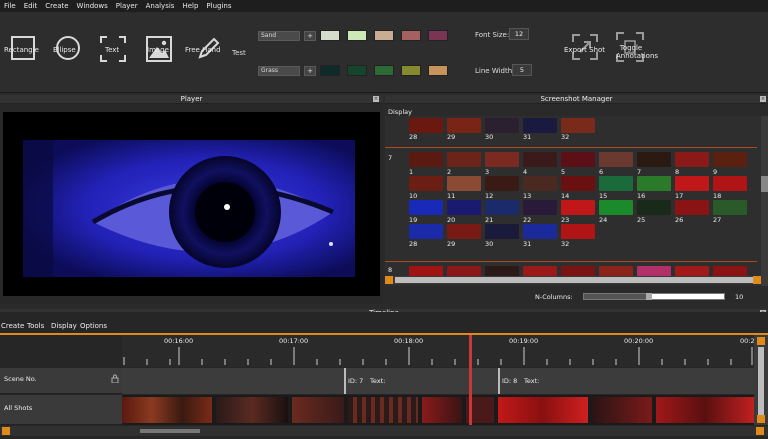  Describe the element at coordinates (160, 6) in the screenshot. I see `menu-analysis: Analysis` at that location.